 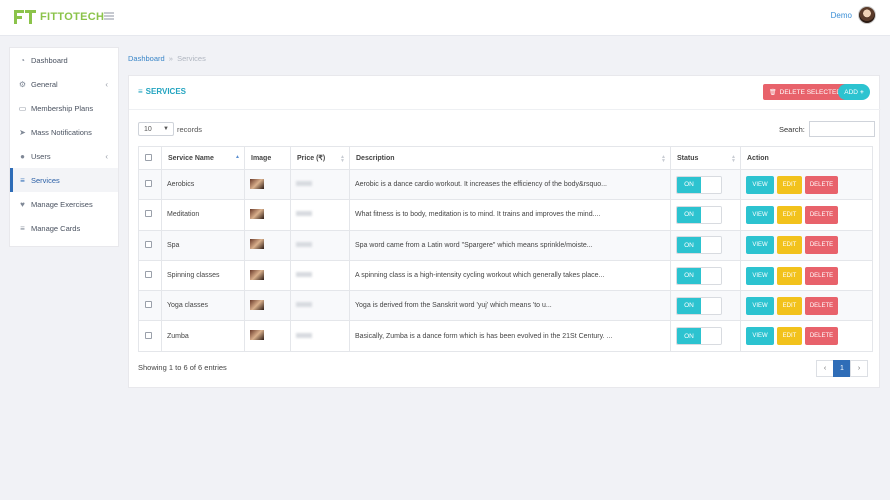 I want to click on delete-selected-button: 🗑 DELETE SELECTED, so click(x=805, y=92).